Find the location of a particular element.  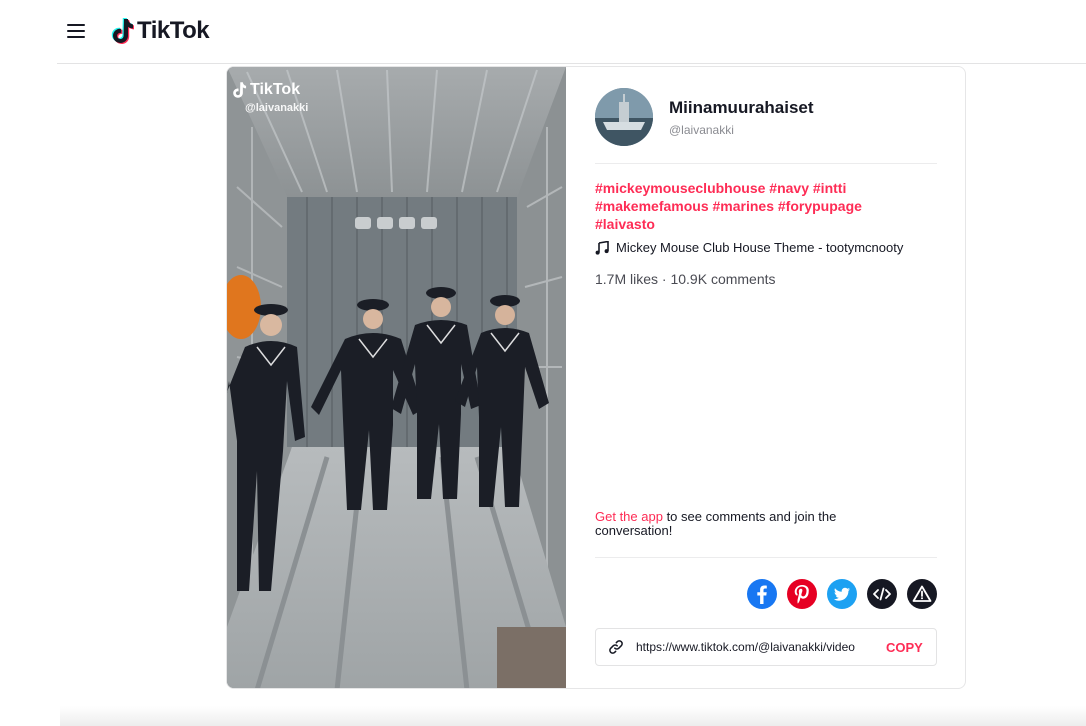

author-display-name: Miinamuurahaiset is located at coordinates (741, 108).